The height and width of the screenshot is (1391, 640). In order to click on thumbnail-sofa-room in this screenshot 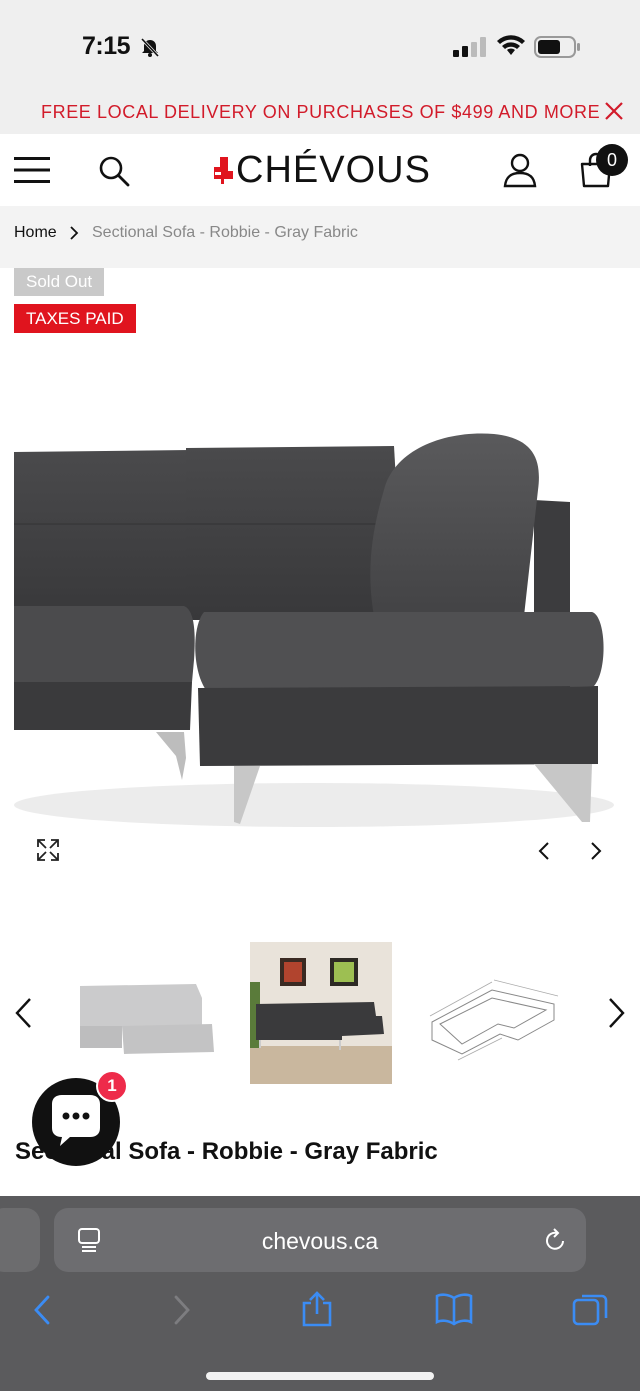, I will do `click(321, 1013)`.